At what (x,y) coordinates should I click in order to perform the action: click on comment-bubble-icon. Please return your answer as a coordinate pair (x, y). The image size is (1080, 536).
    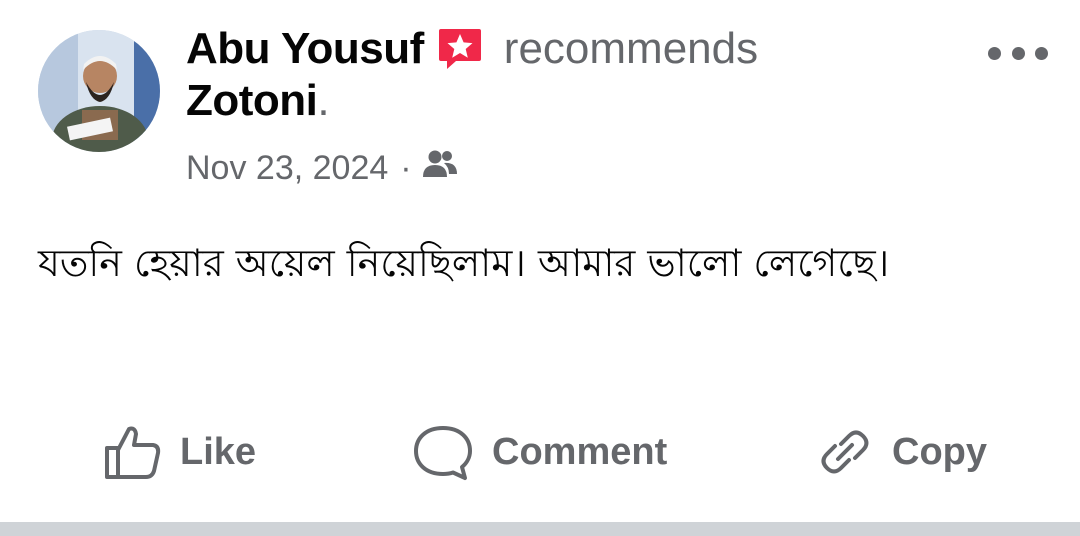
    Looking at the image, I should click on (443, 453).